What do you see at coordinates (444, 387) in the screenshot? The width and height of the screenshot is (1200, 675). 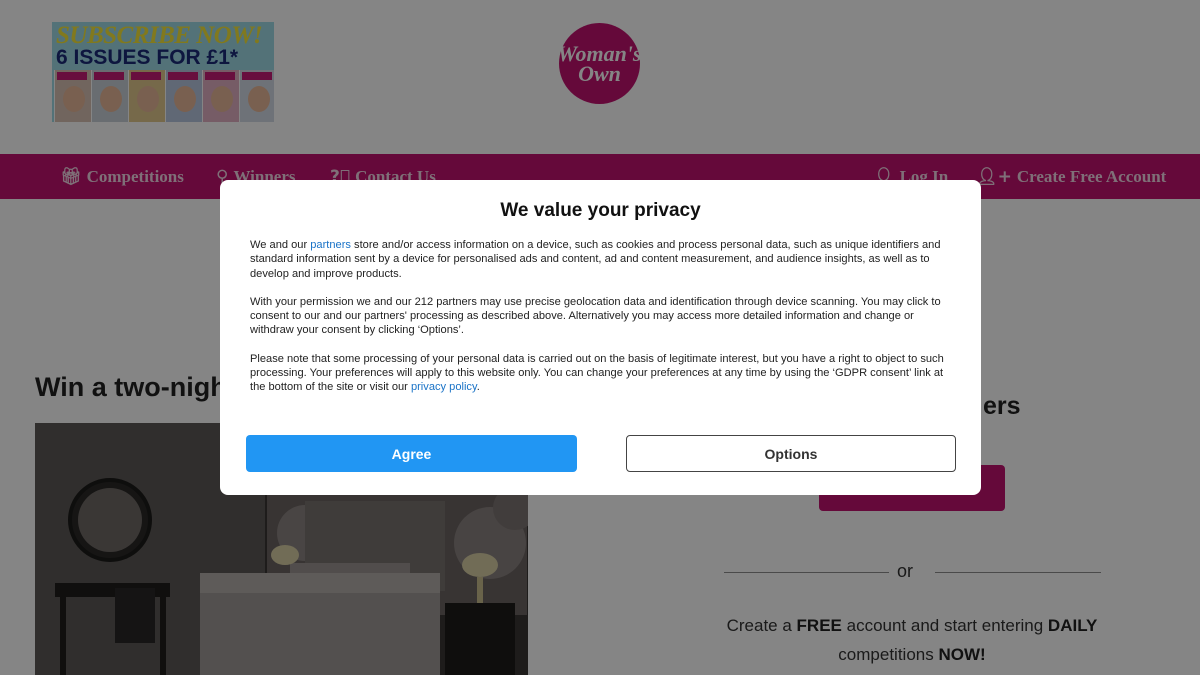 I see `privacy-policy-link: privacy policy` at bounding box center [444, 387].